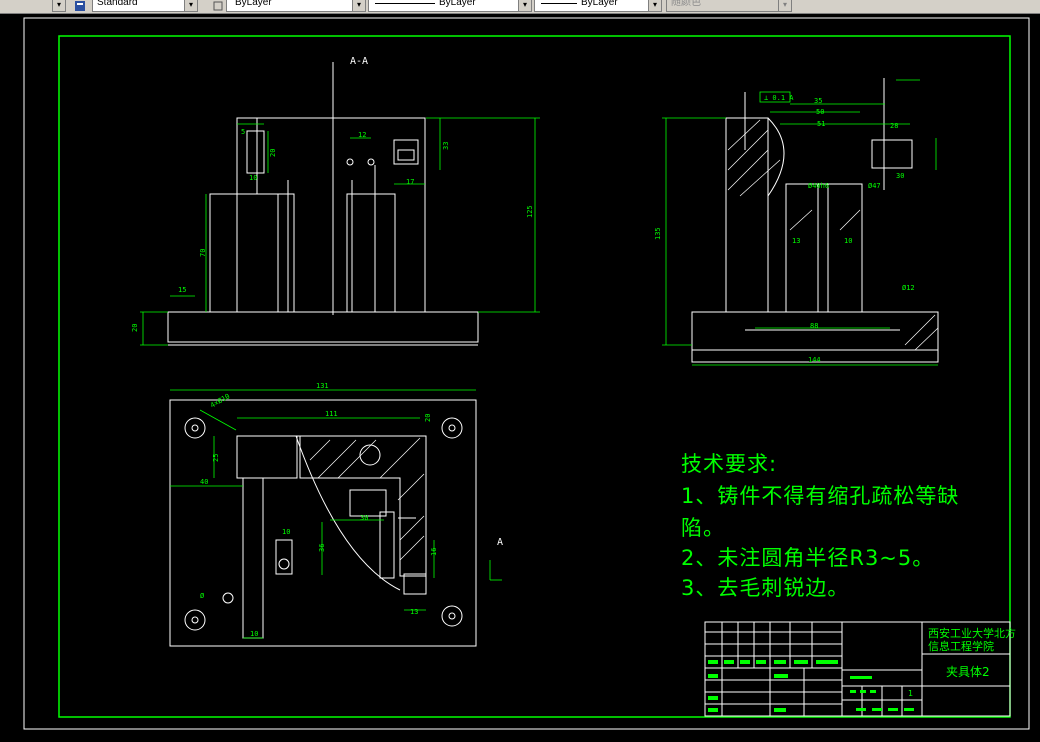 The width and height of the screenshot is (1040, 742). What do you see at coordinates (500, 542) in the screenshot?
I see `view-arrow-label: A` at bounding box center [500, 542].